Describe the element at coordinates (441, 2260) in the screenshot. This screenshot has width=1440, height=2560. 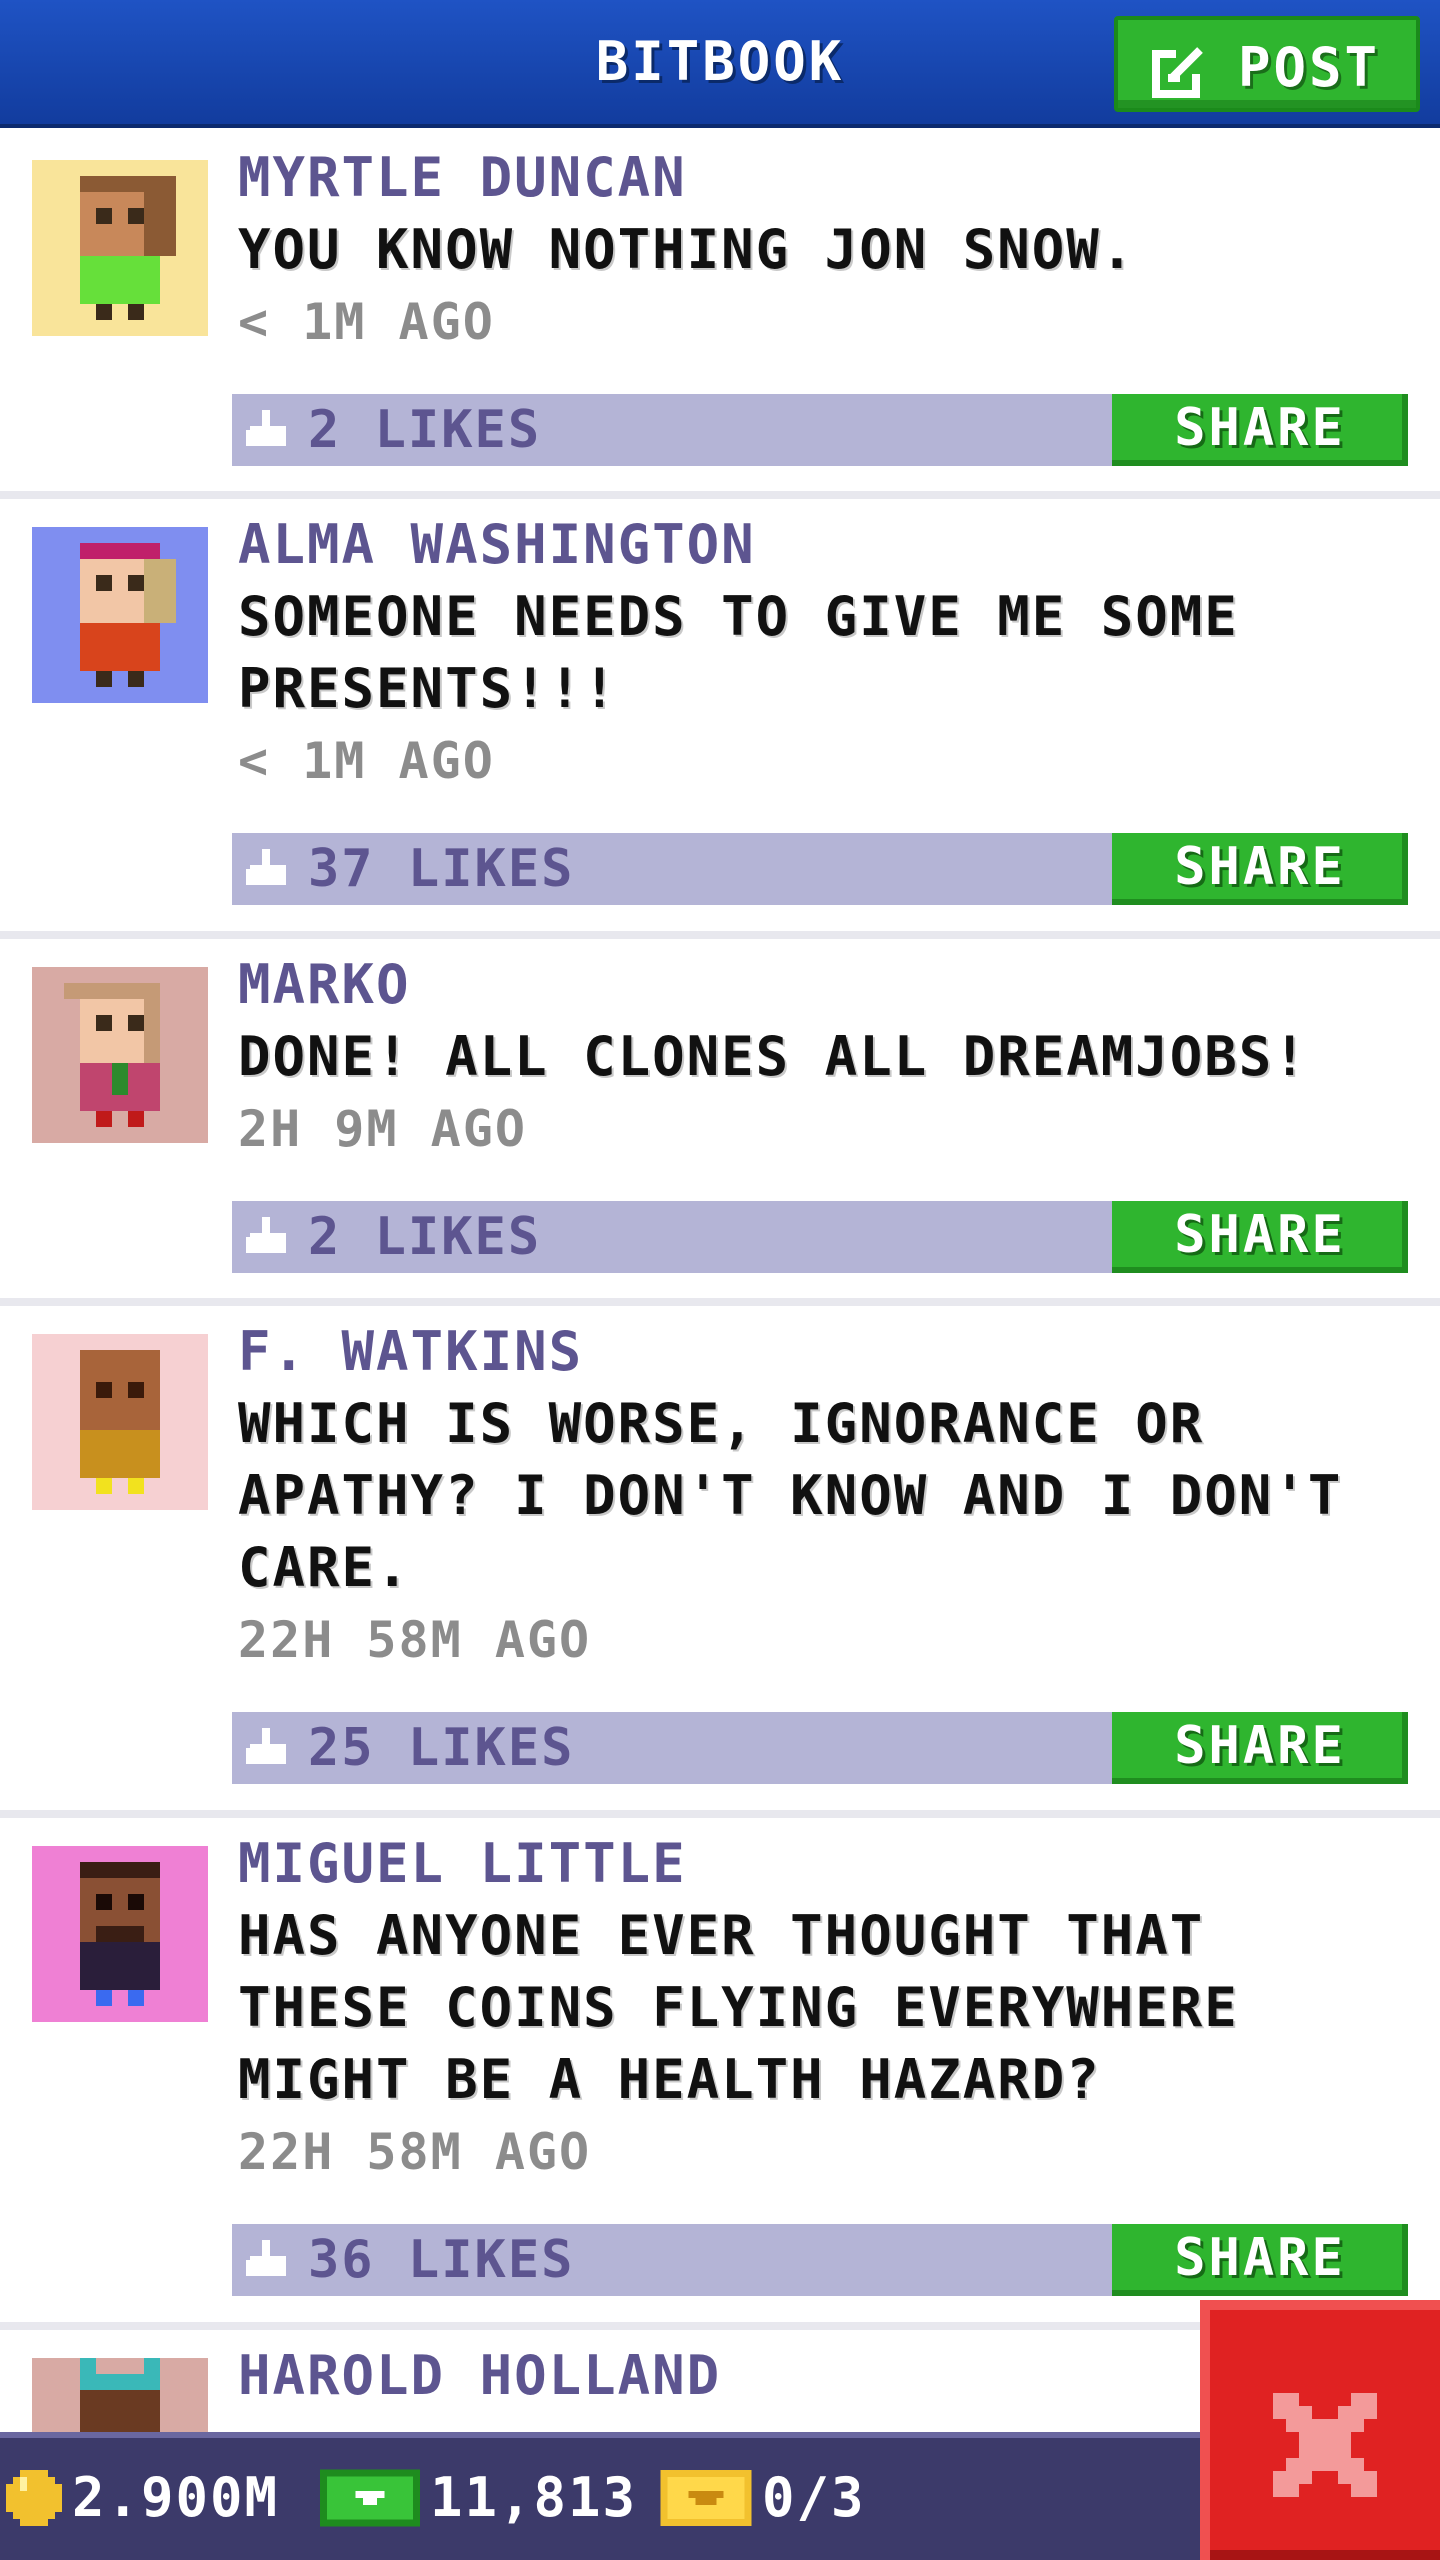
I see `likes-count: 36 LIKES` at that location.